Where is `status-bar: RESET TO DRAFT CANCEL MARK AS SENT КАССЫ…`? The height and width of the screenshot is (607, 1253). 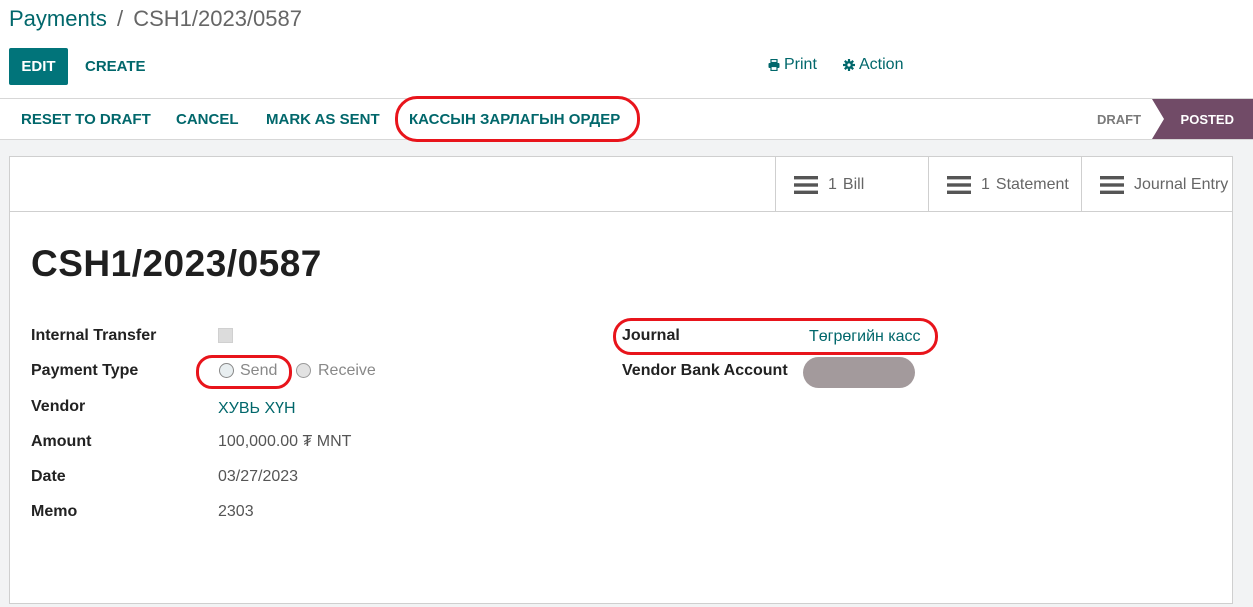 status-bar: RESET TO DRAFT CANCEL MARK AS SENT КАССЫ… is located at coordinates (626, 119).